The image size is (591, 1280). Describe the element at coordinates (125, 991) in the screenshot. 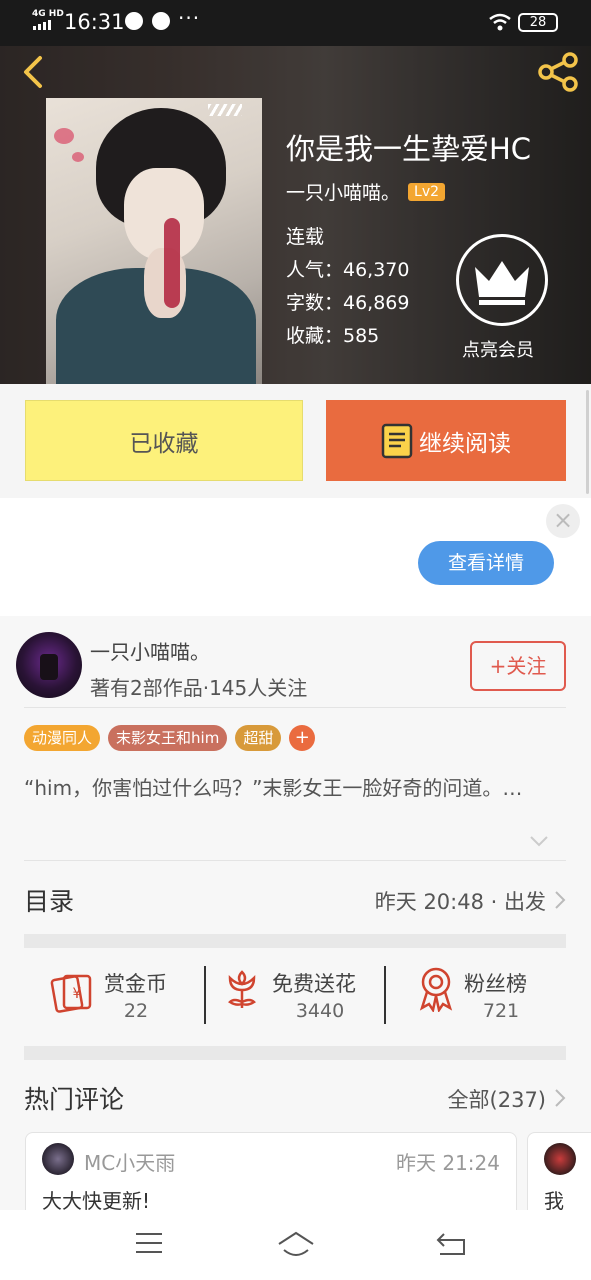

I see `gold-coin-stat: ¥ 赏金币 22` at that location.